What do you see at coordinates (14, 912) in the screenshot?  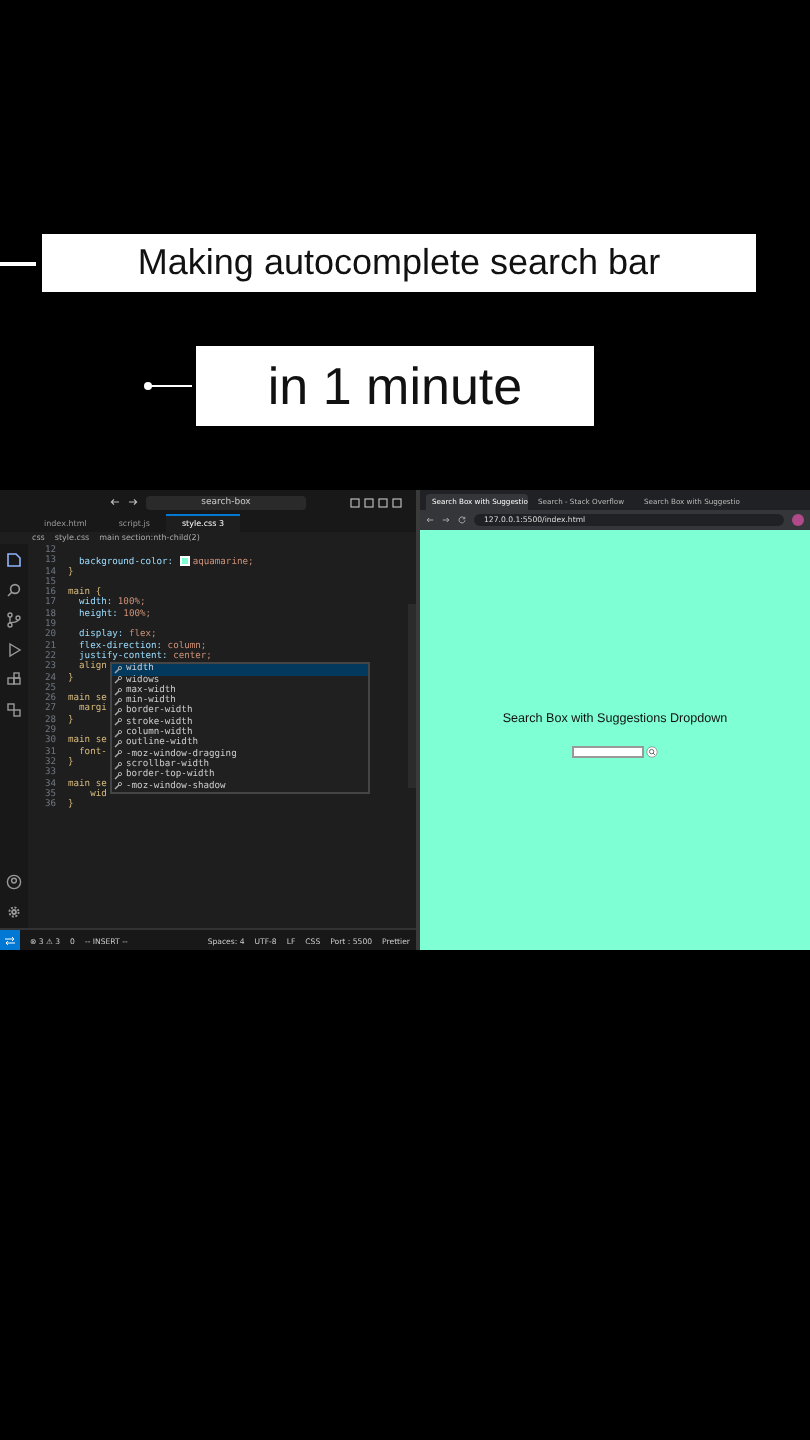 I see `settings-icon` at bounding box center [14, 912].